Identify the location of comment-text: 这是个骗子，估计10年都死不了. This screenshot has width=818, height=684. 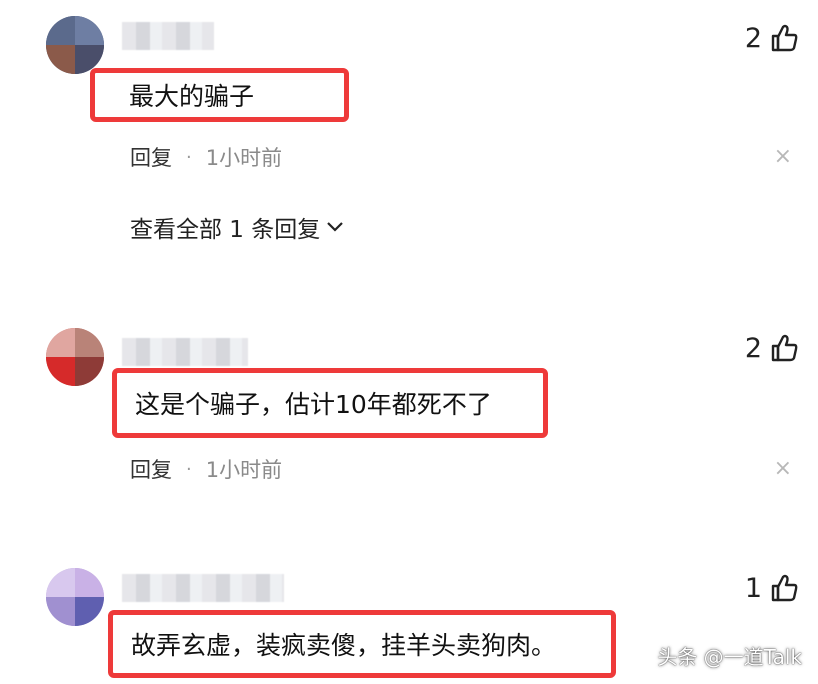
(313, 404).